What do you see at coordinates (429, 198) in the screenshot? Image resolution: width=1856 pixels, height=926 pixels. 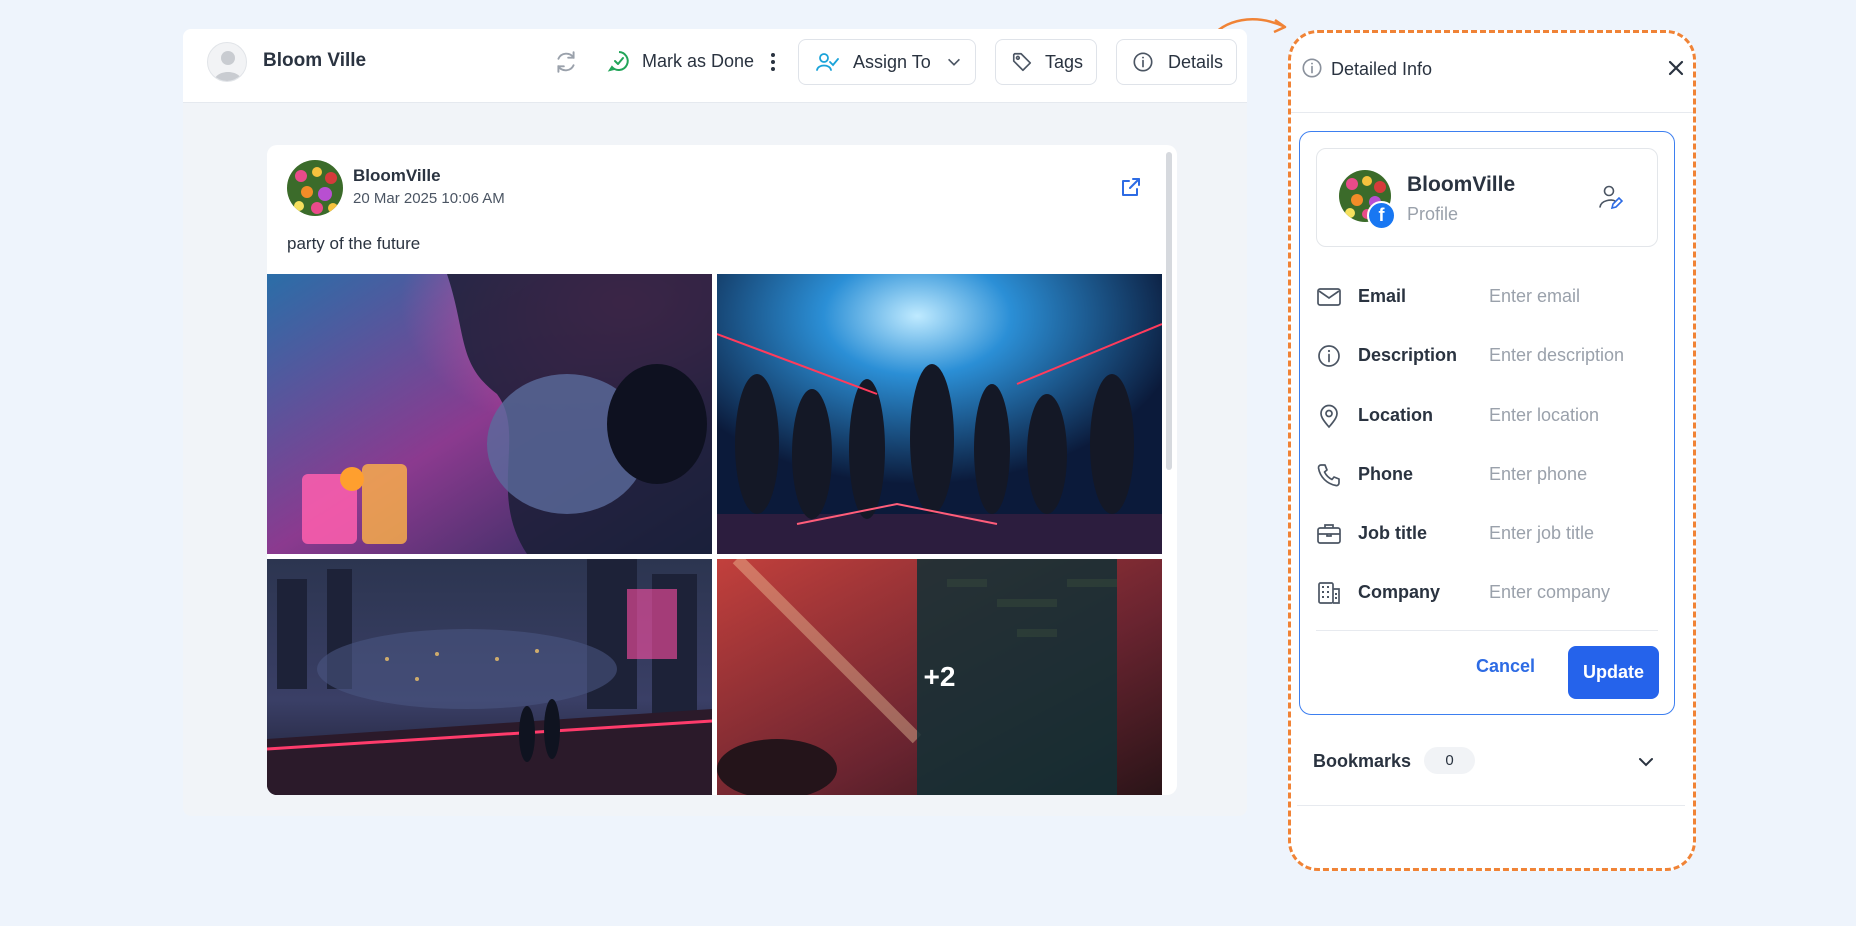 I see `post-timestamp: 20 Mar 2025 10:06 AM` at bounding box center [429, 198].